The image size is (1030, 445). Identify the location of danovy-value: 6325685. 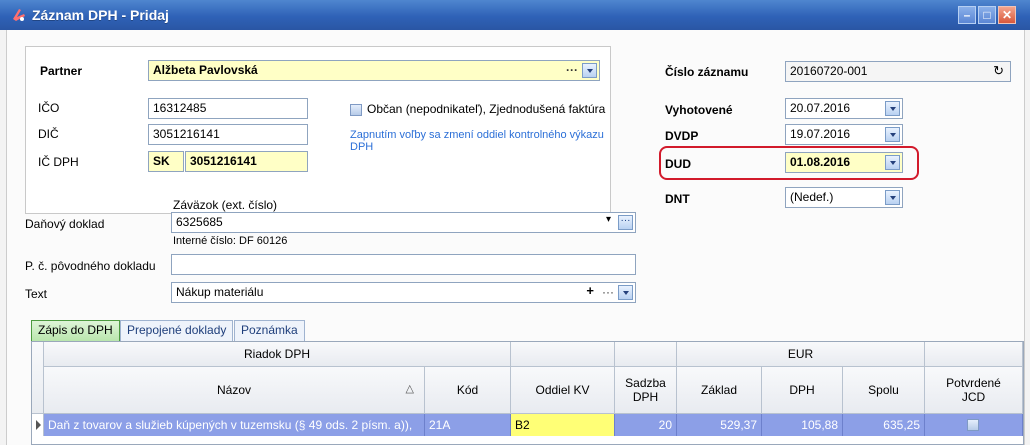
(199, 222).